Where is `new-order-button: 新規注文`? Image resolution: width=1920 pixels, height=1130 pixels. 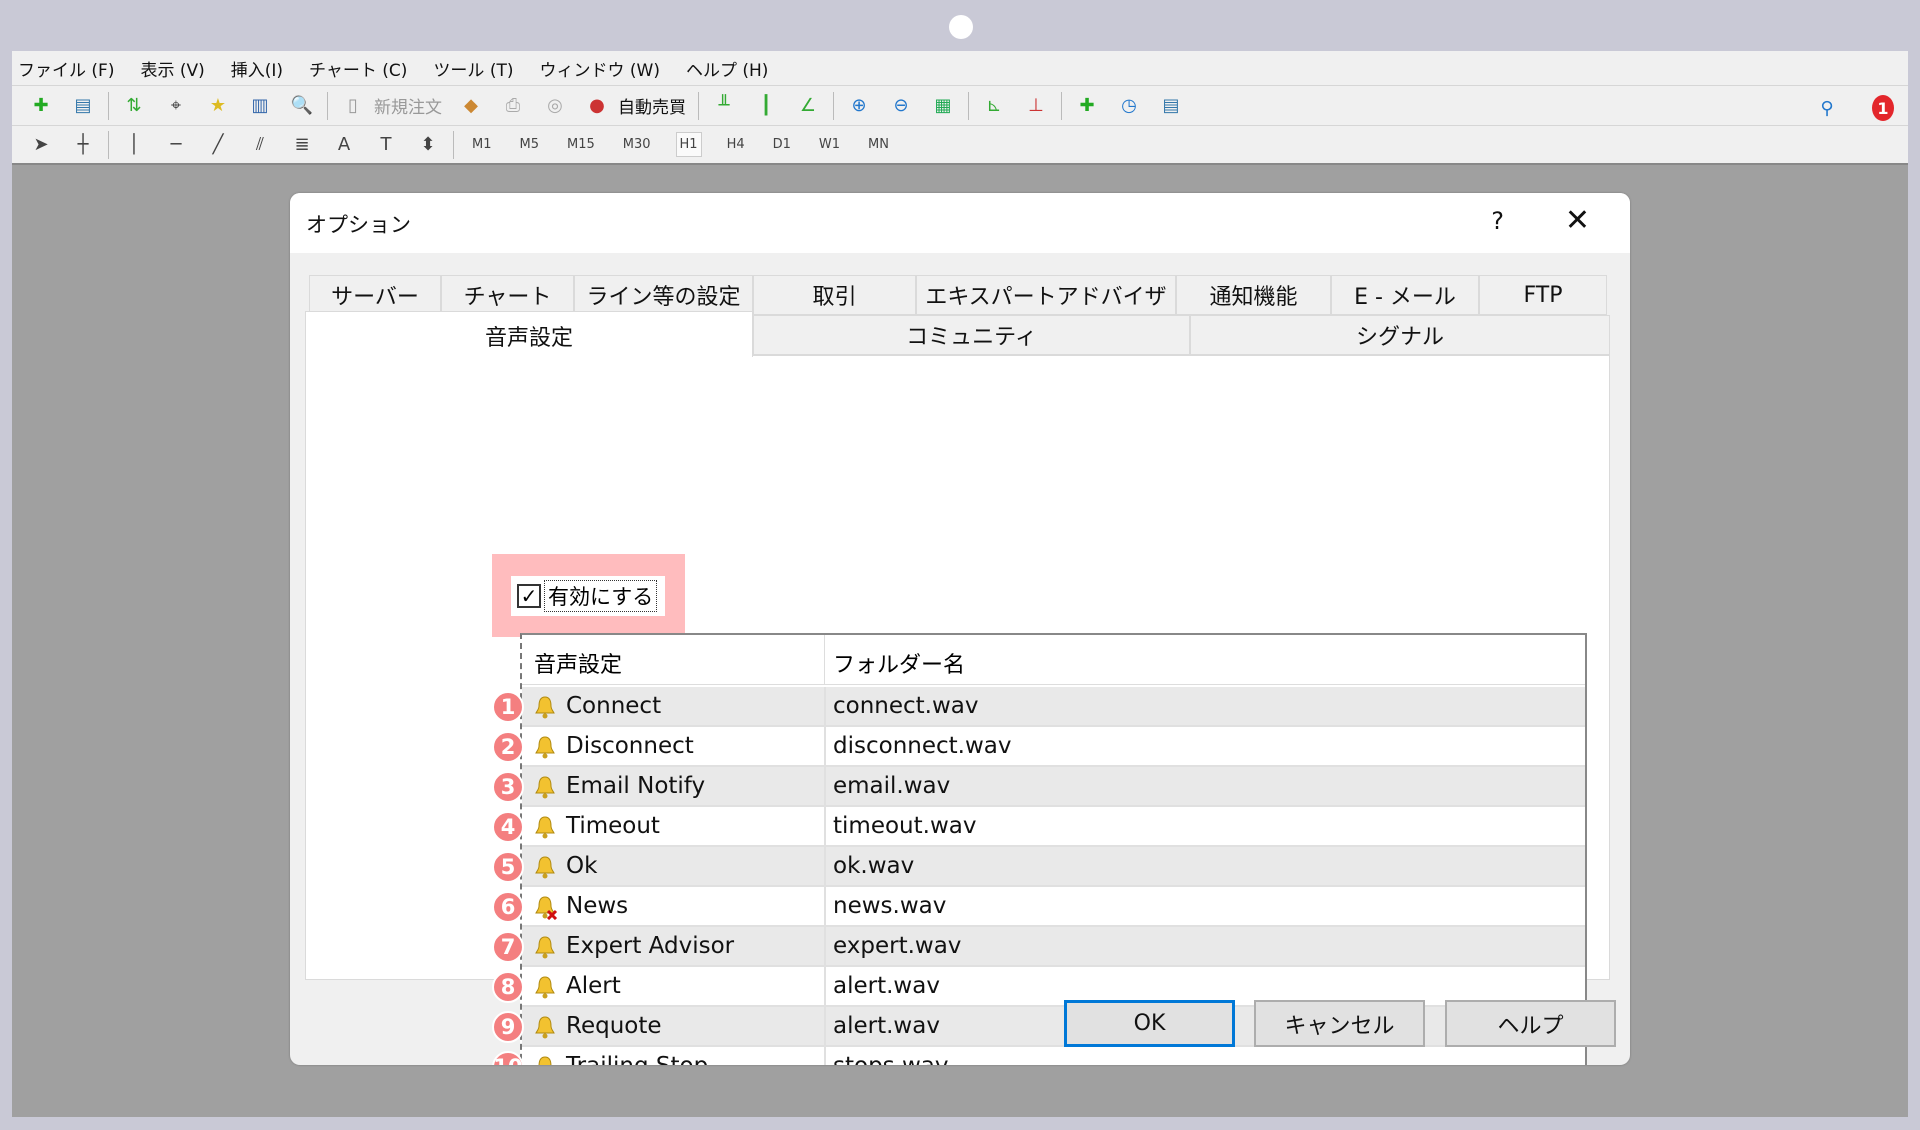
new-order-button: 新規注文 is located at coordinates (408, 105).